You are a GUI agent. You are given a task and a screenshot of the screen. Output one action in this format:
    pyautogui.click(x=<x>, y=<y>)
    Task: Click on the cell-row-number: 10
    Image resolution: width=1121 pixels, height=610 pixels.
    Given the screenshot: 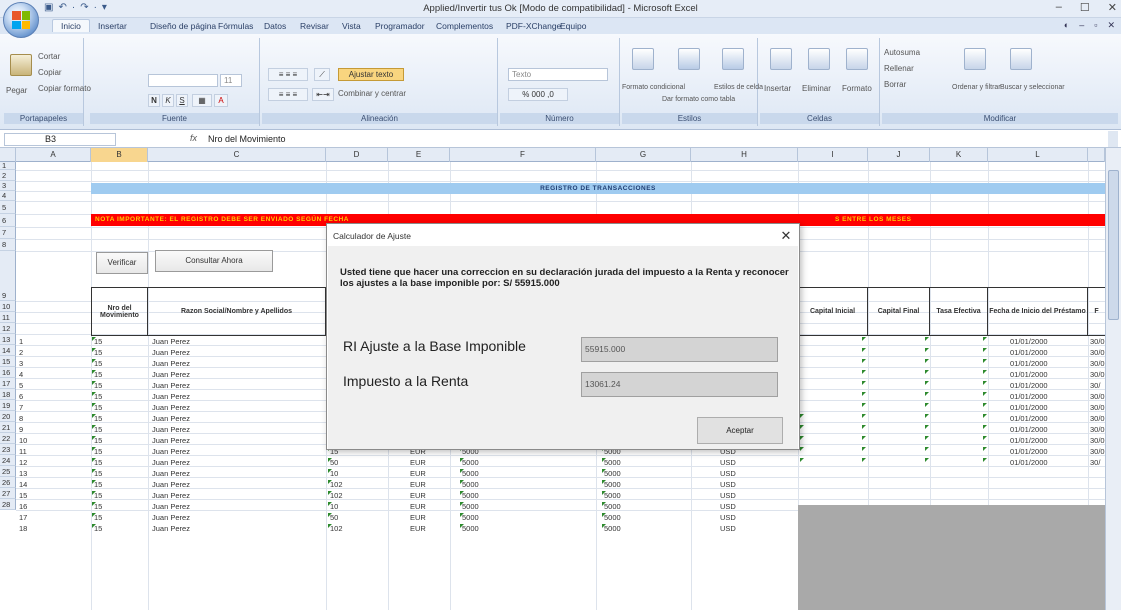 What is the action you would take?
    pyautogui.click(x=23, y=440)
    